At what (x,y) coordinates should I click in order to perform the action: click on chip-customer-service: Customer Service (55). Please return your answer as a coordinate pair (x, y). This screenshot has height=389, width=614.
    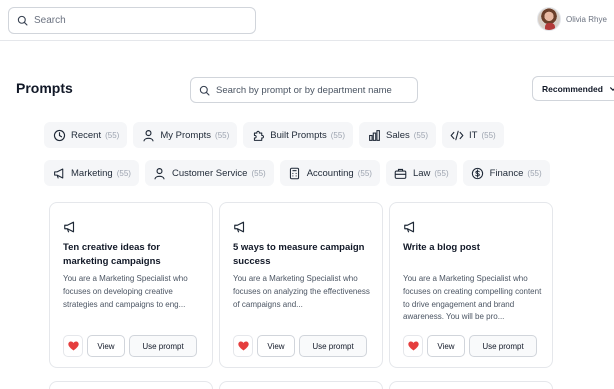
    Looking at the image, I should click on (209, 173).